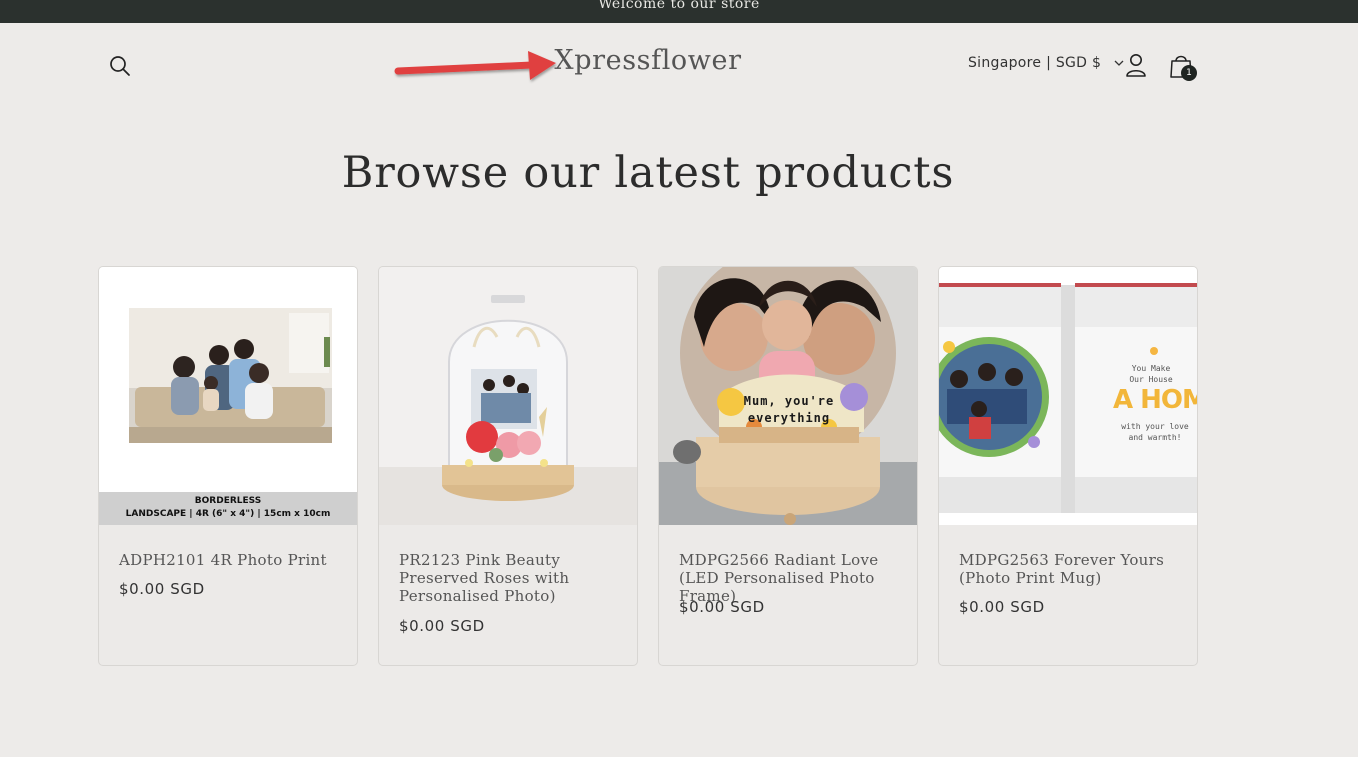 The image size is (1358, 757). What do you see at coordinates (1119, 63) in the screenshot?
I see `chevron-down-icon` at bounding box center [1119, 63].